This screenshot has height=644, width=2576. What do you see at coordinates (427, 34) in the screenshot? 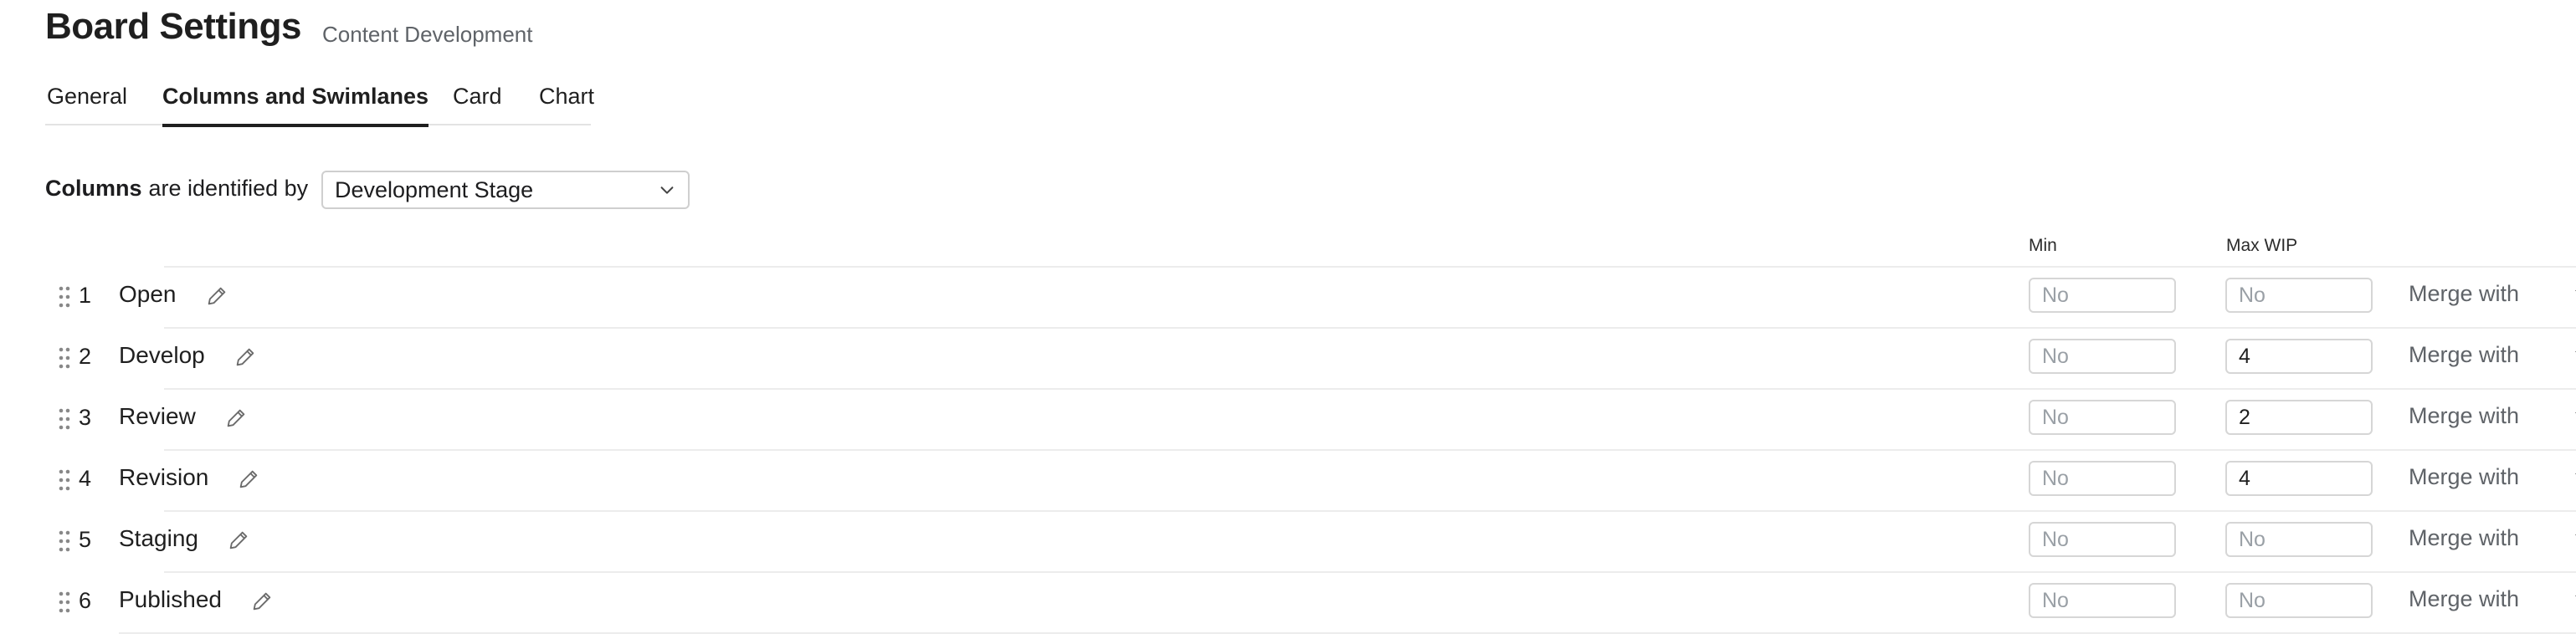
I see `board-name: Content Development` at bounding box center [427, 34].